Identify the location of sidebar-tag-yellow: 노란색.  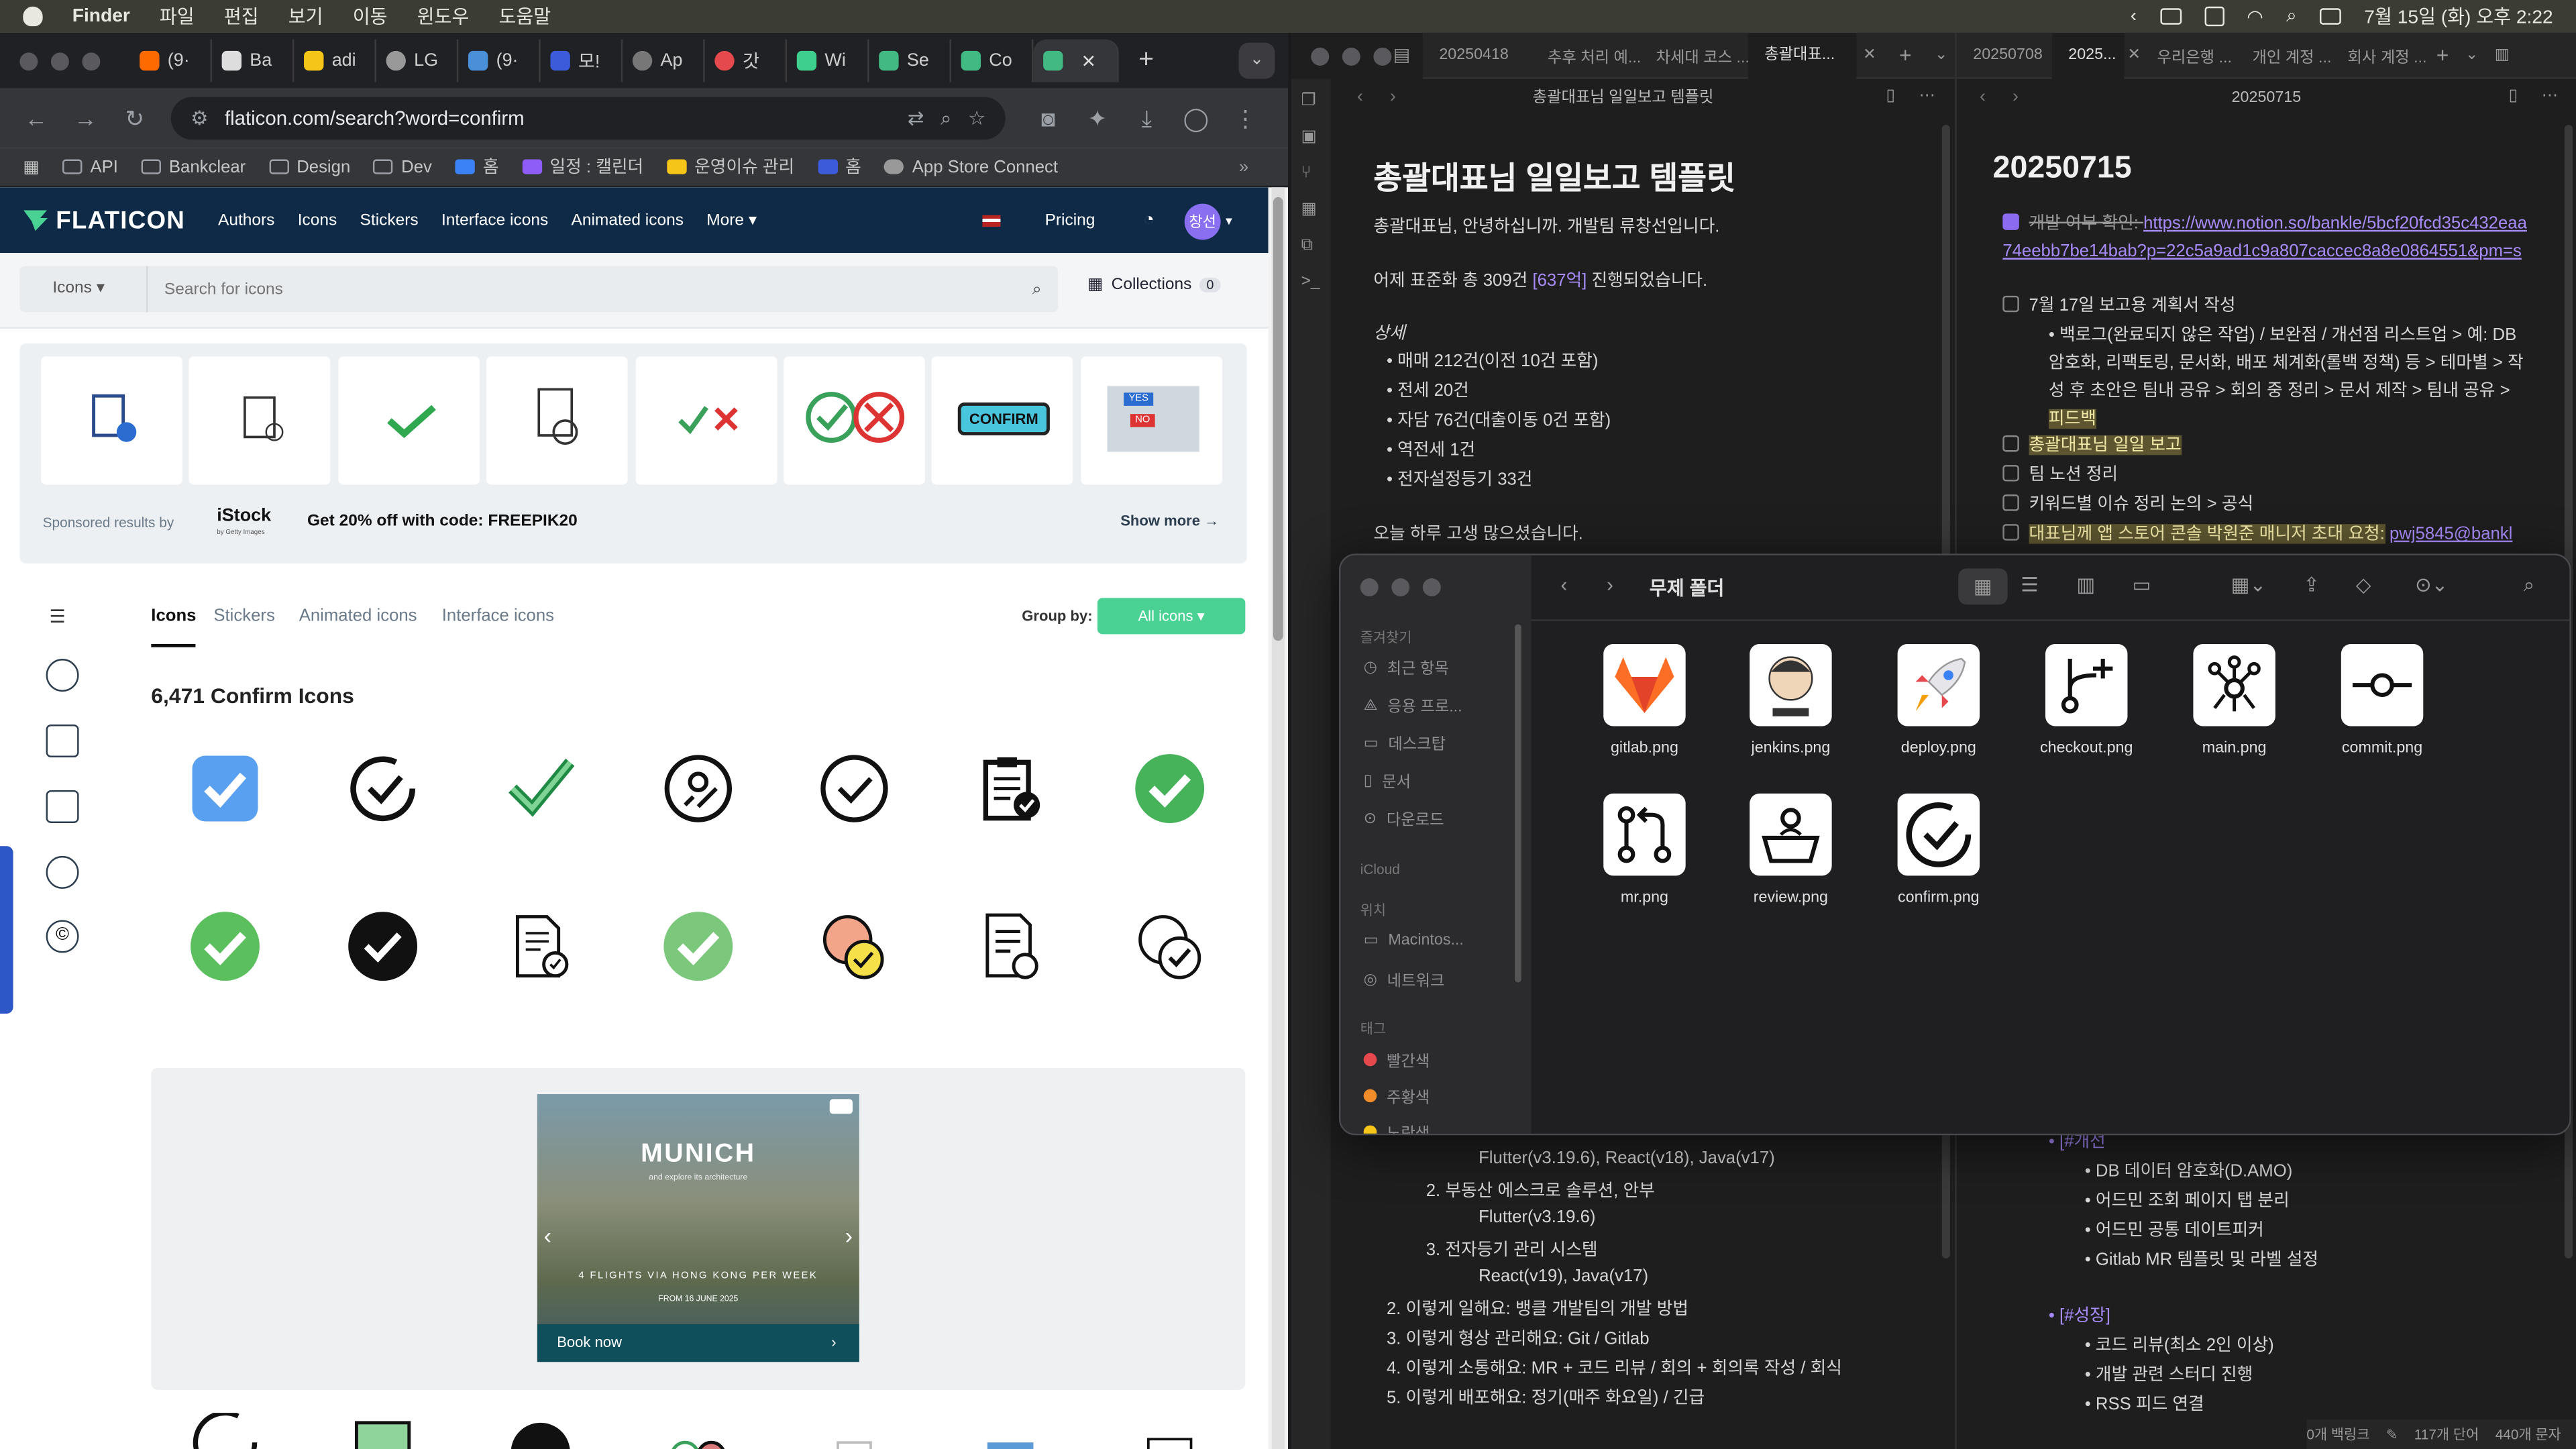
(1396, 1127).